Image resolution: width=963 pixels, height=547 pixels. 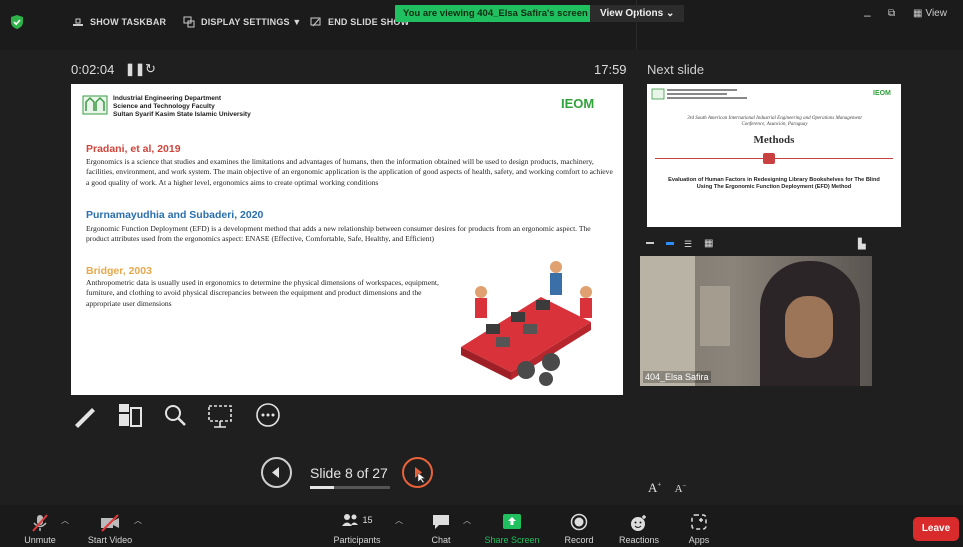 I want to click on reset-timer-icon: ↻, so click(x=150, y=69).